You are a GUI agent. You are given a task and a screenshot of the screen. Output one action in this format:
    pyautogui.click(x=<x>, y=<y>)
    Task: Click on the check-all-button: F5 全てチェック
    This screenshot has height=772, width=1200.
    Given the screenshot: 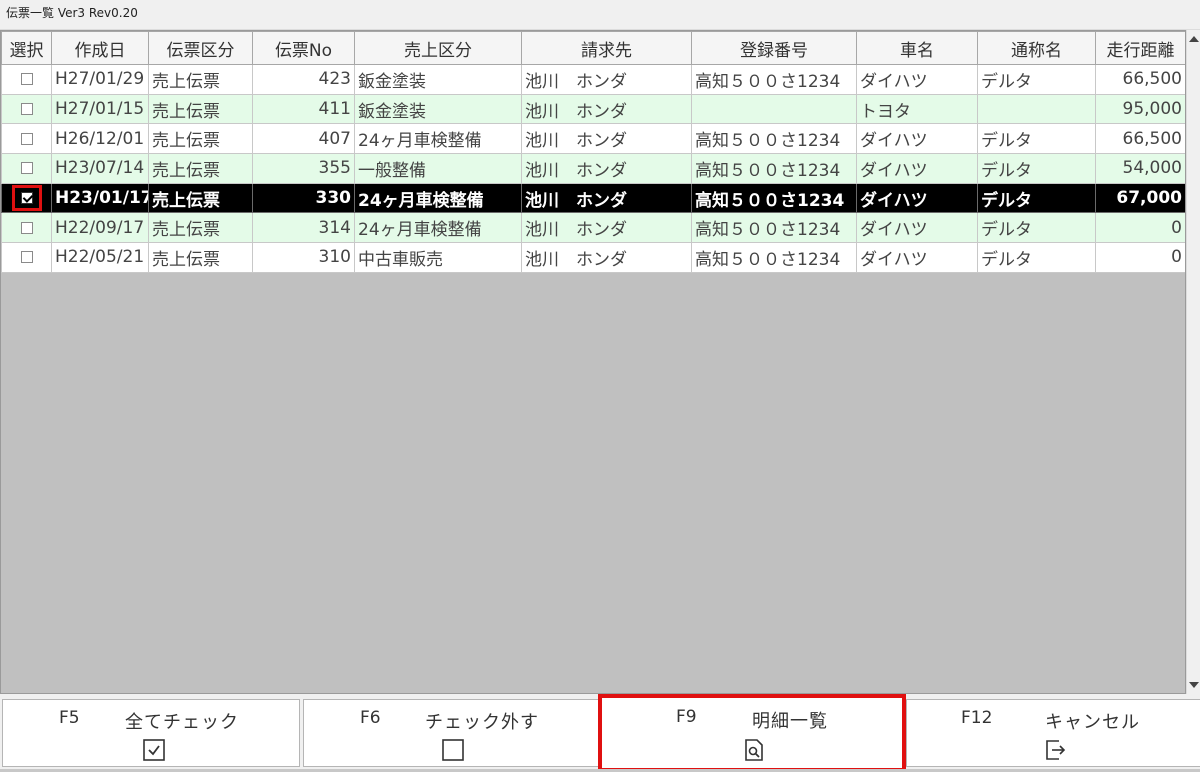 What is the action you would take?
    pyautogui.click(x=151, y=733)
    